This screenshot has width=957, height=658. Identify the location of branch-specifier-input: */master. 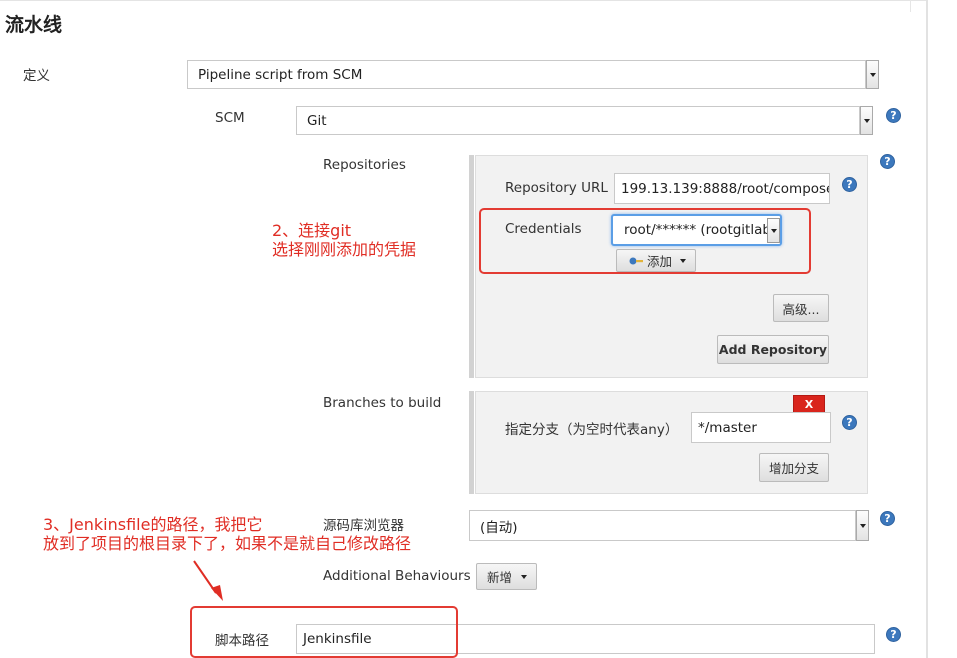
(761, 427).